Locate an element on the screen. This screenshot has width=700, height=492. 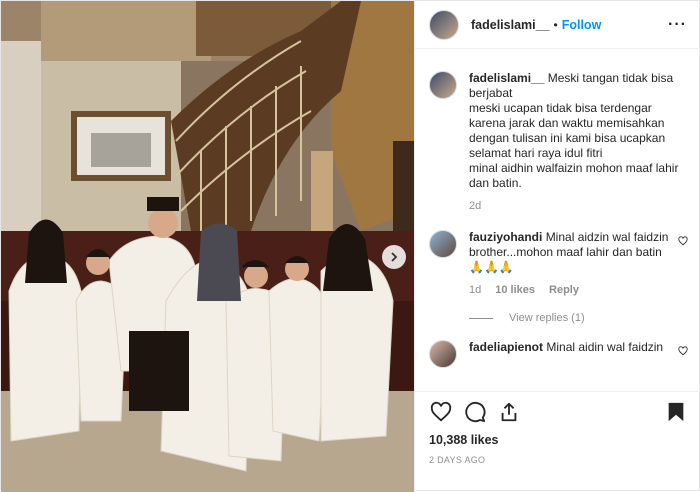
post-timestamp: 2 days ago is located at coordinates (558, 460).